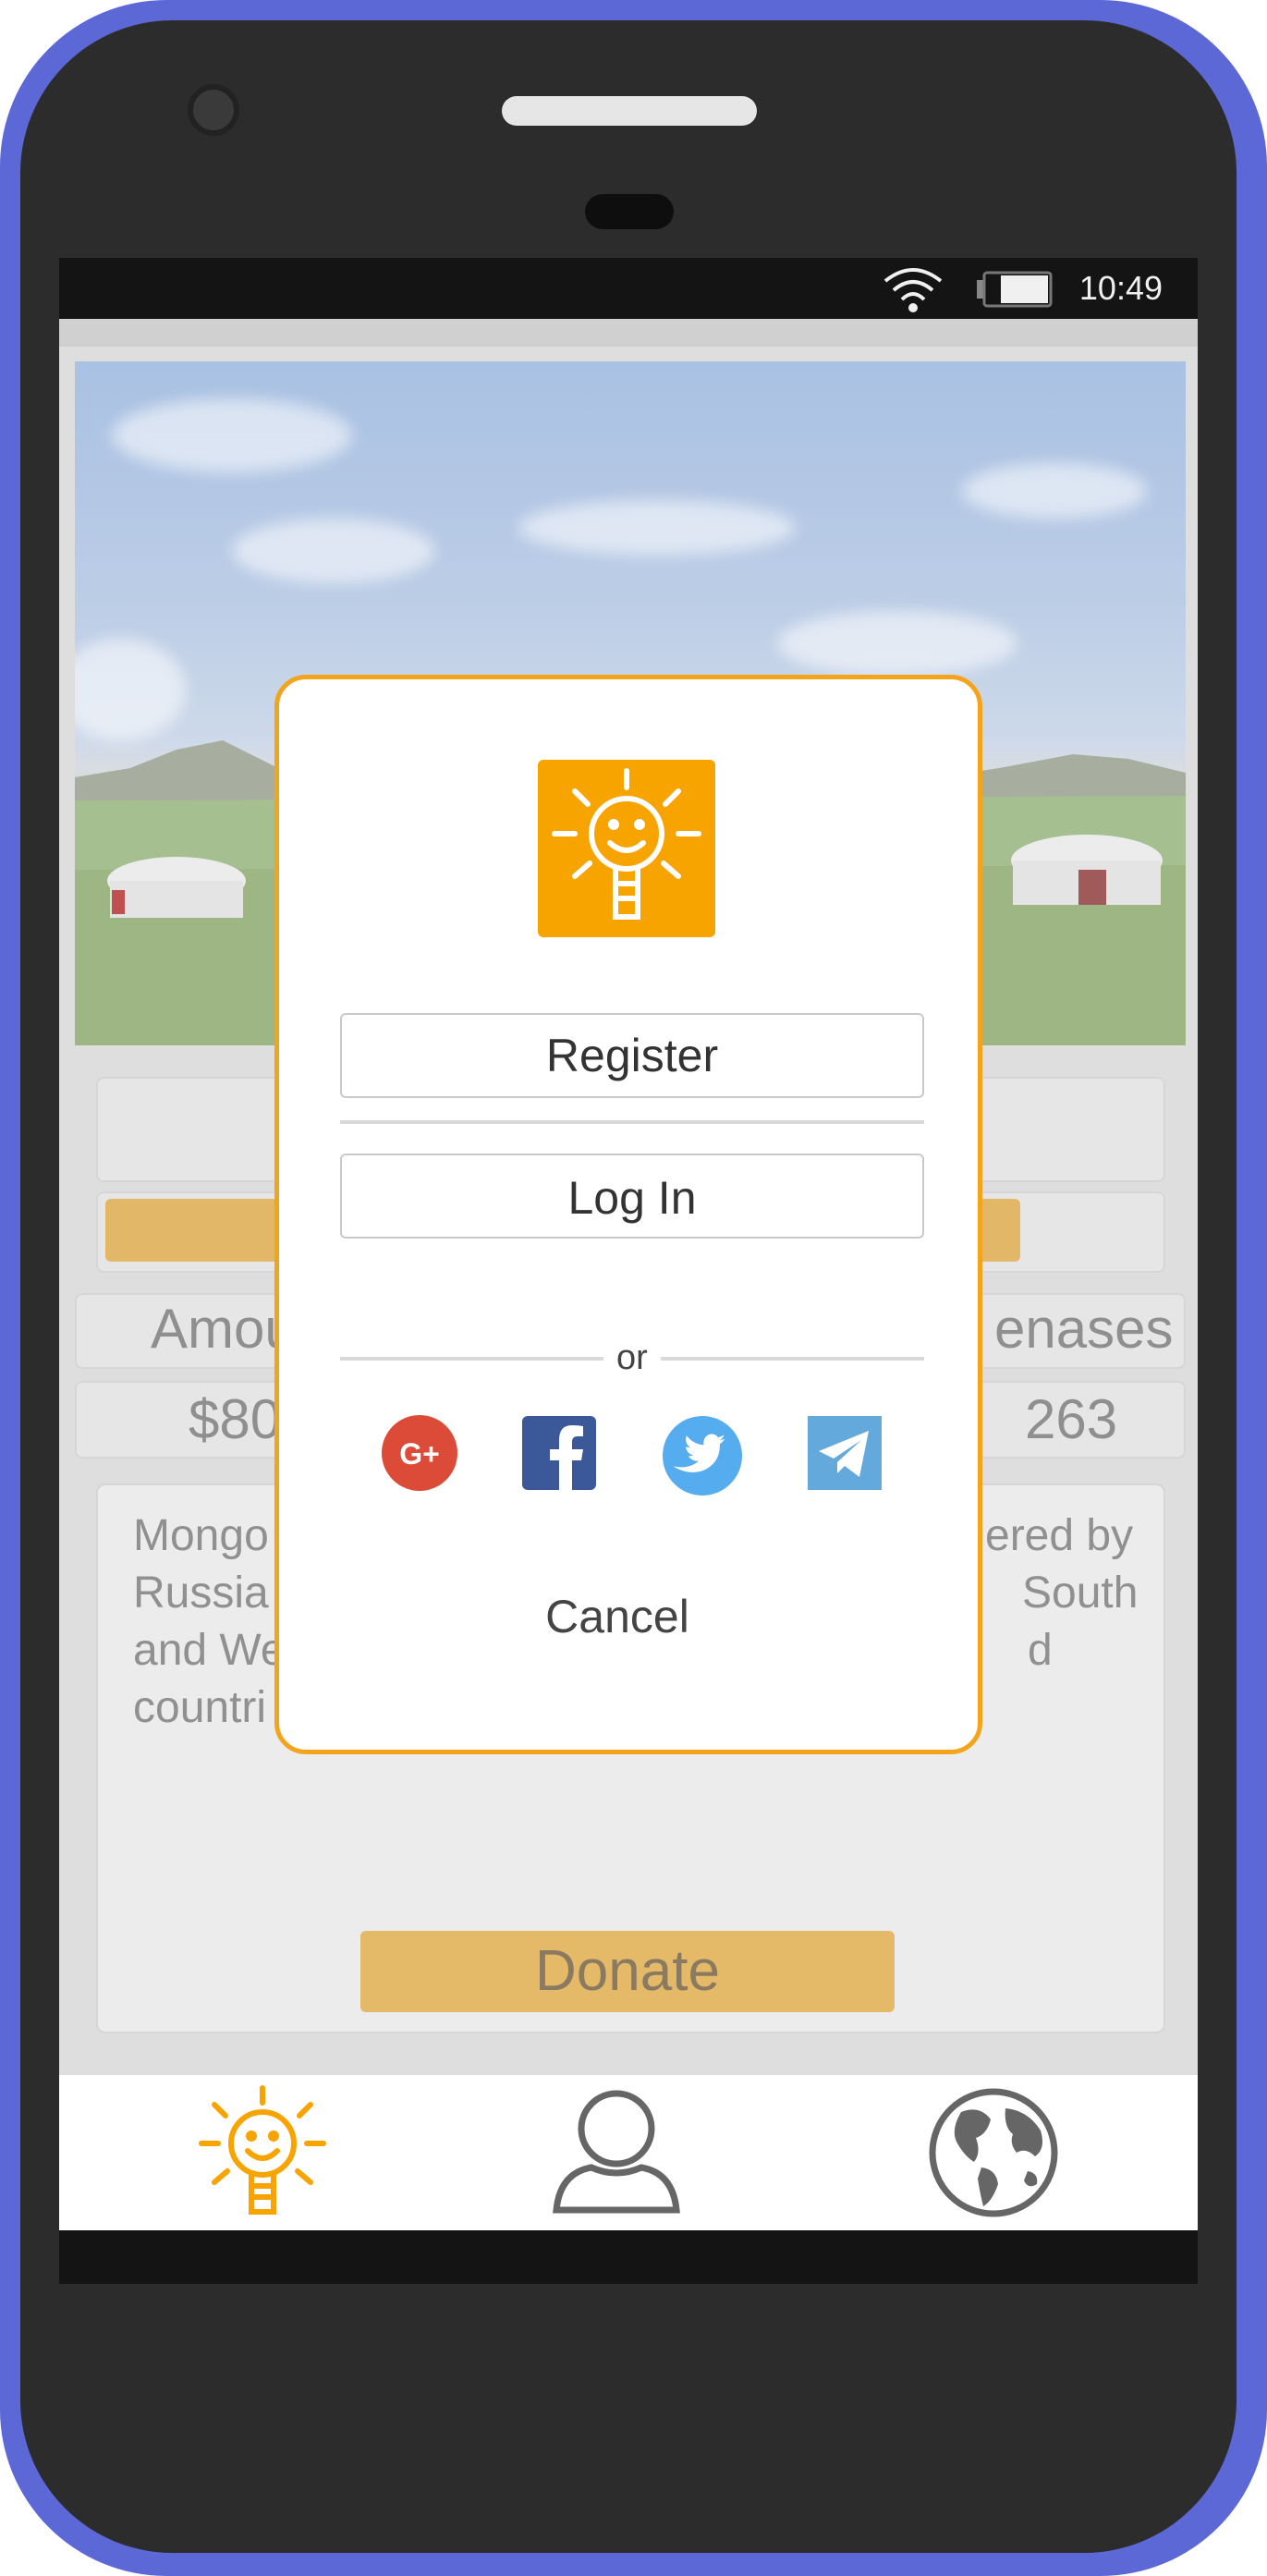  I want to click on description-right-line-3: d, so click(1040, 1650).